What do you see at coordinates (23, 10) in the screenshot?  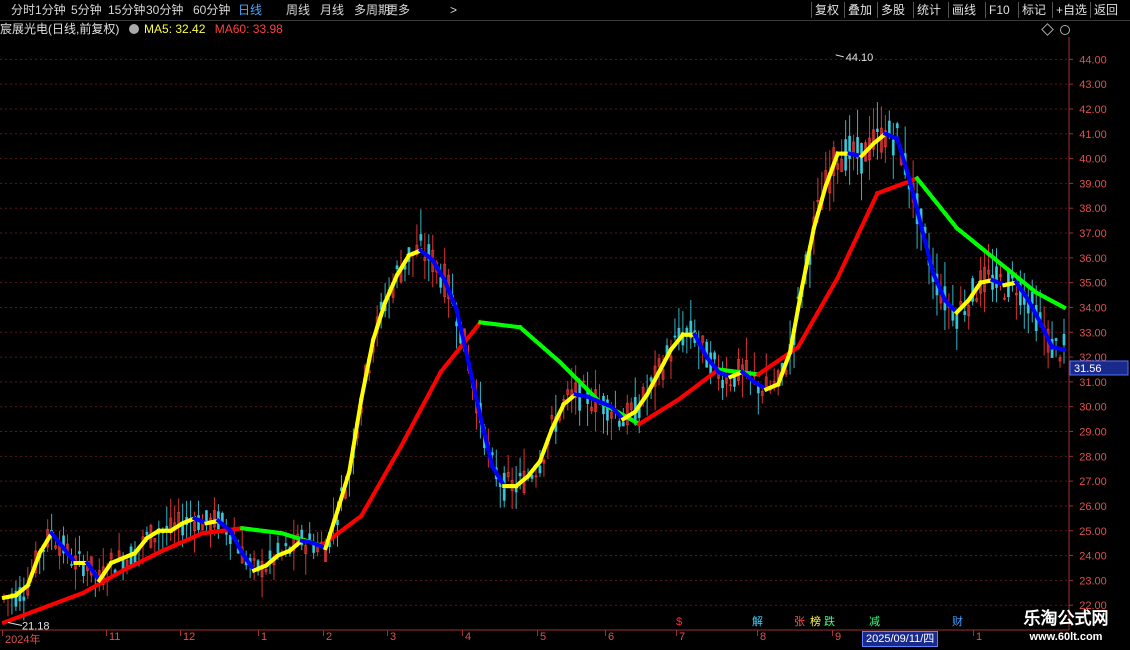 I see `period-tab-0: 分时` at bounding box center [23, 10].